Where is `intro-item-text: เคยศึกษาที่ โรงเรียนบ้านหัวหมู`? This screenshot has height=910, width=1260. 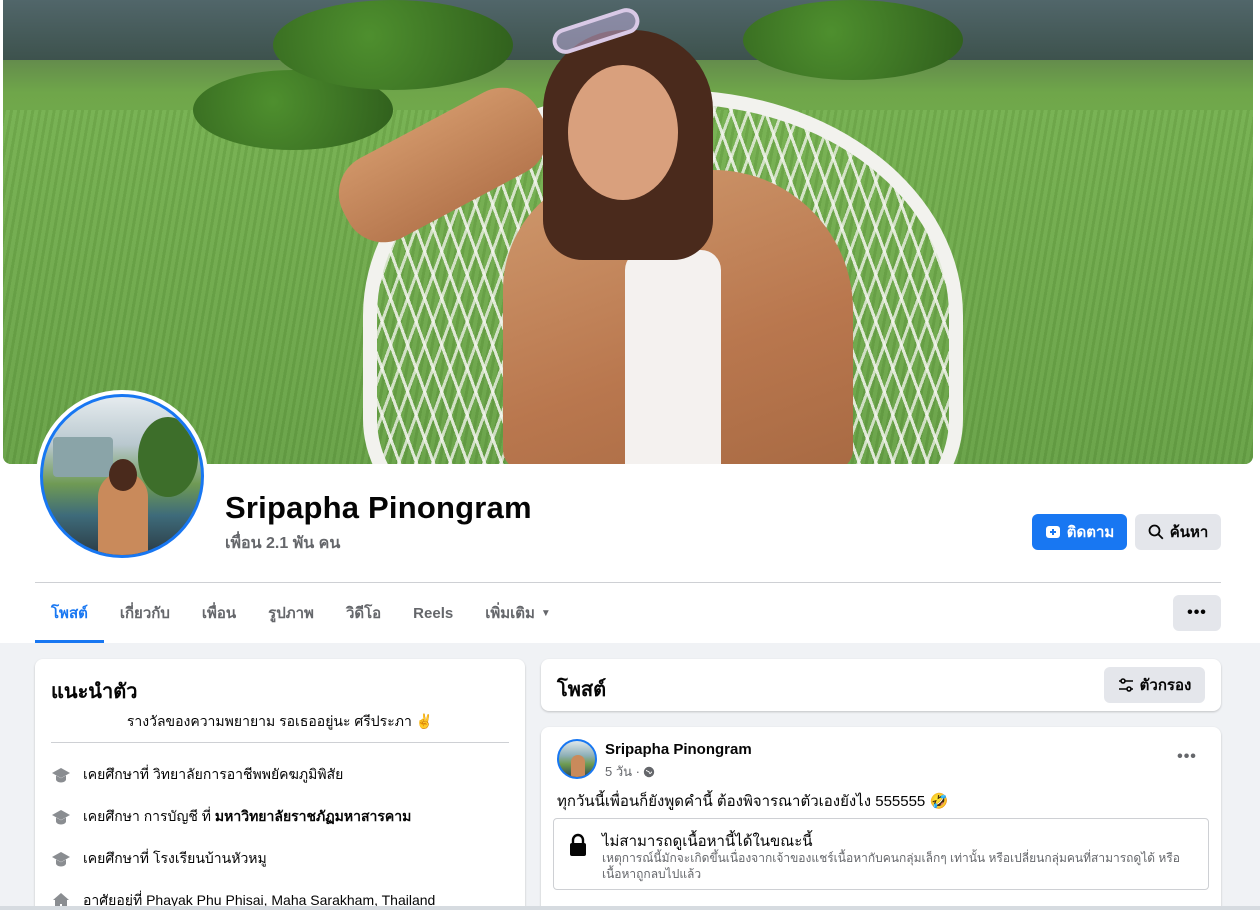
intro-item-text: เคยศึกษาที่ โรงเรียนบ้านหัวหมู is located at coordinates (175, 859).